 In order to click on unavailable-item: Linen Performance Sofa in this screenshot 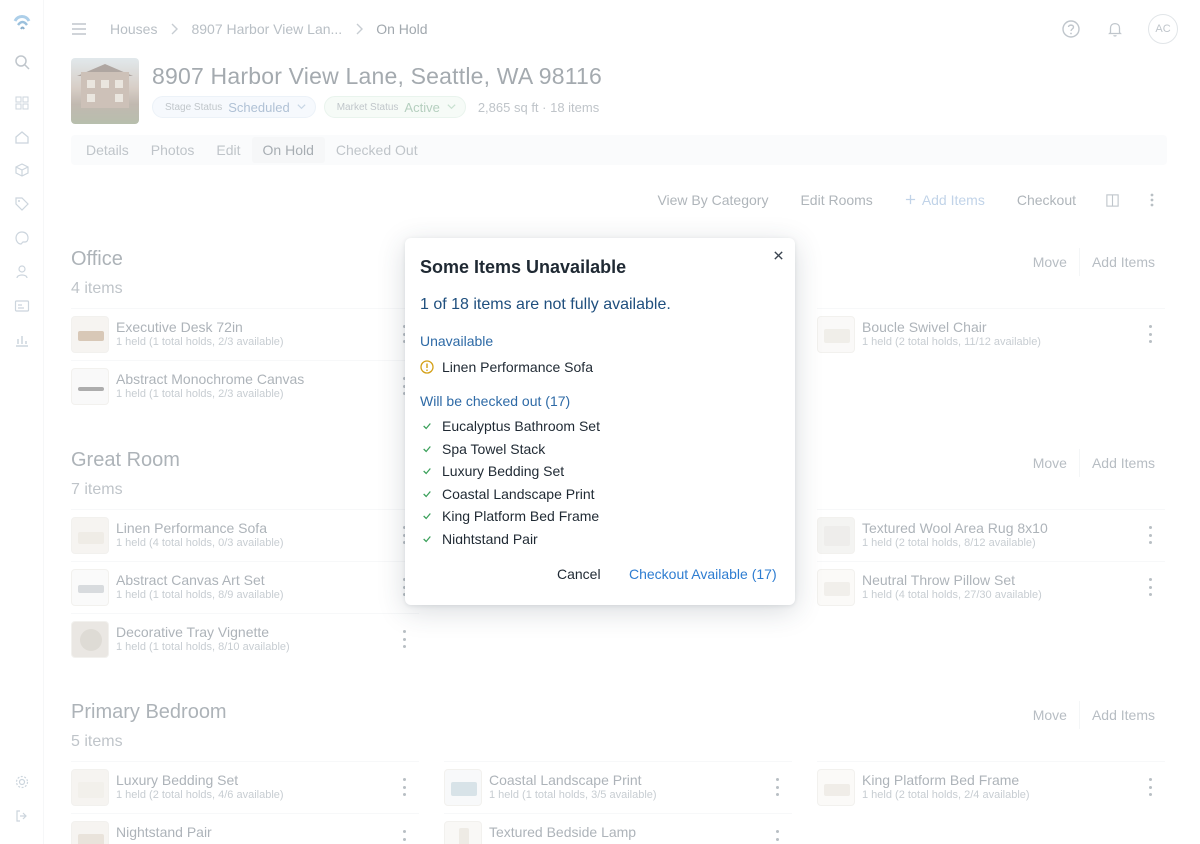, I will do `click(506, 367)`.